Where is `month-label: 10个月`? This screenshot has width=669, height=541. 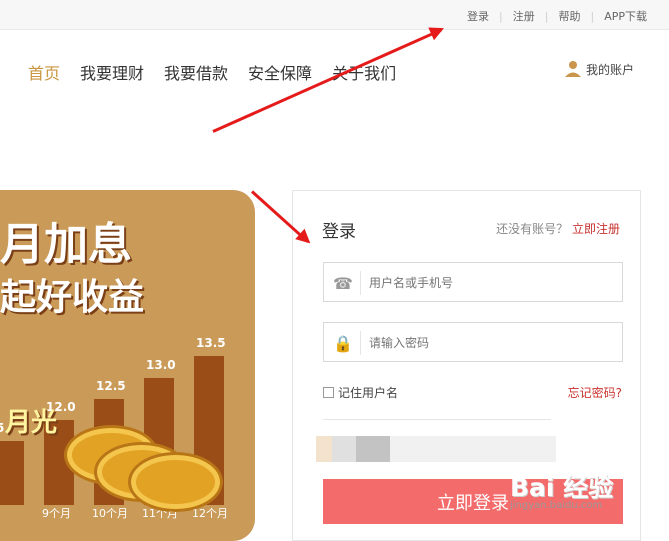 month-label: 10个月 is located at coordinates (110, 513).